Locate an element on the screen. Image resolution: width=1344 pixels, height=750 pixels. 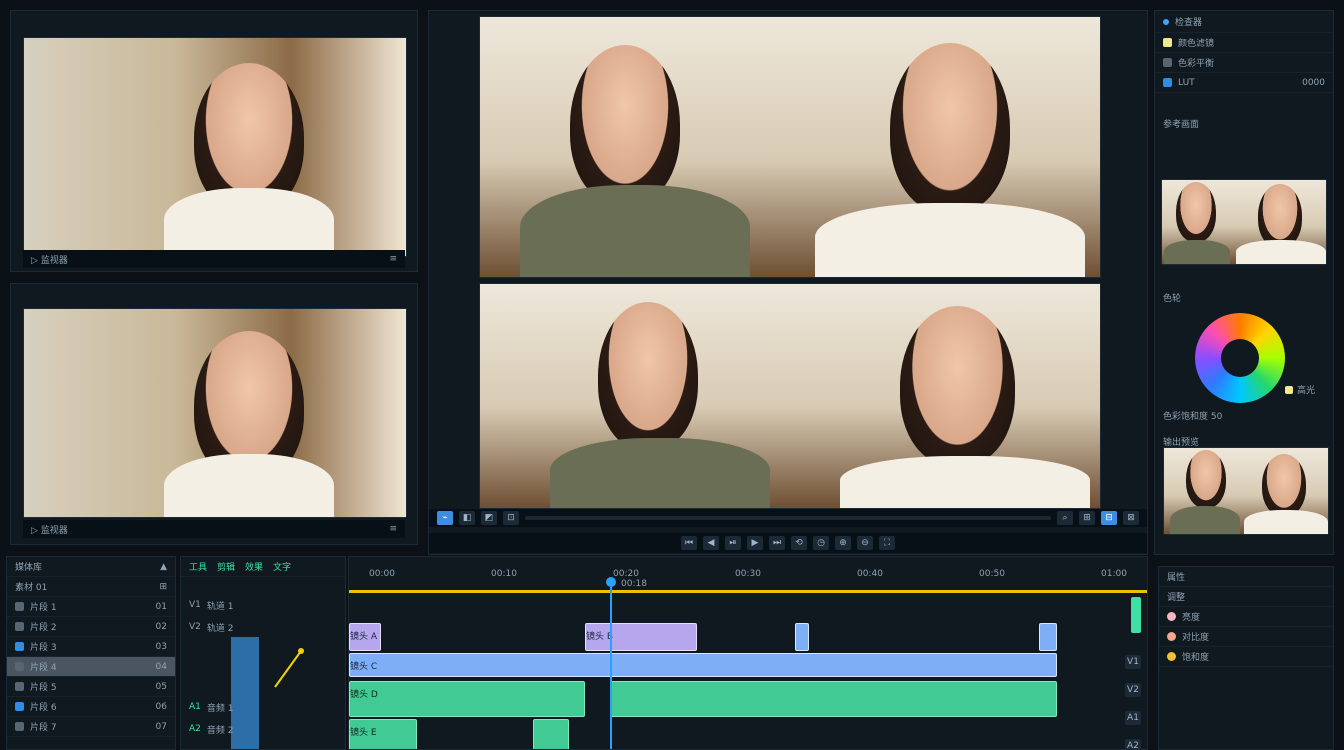
playbar-btn-1: ⏮ is located at coordinates (689, 543).